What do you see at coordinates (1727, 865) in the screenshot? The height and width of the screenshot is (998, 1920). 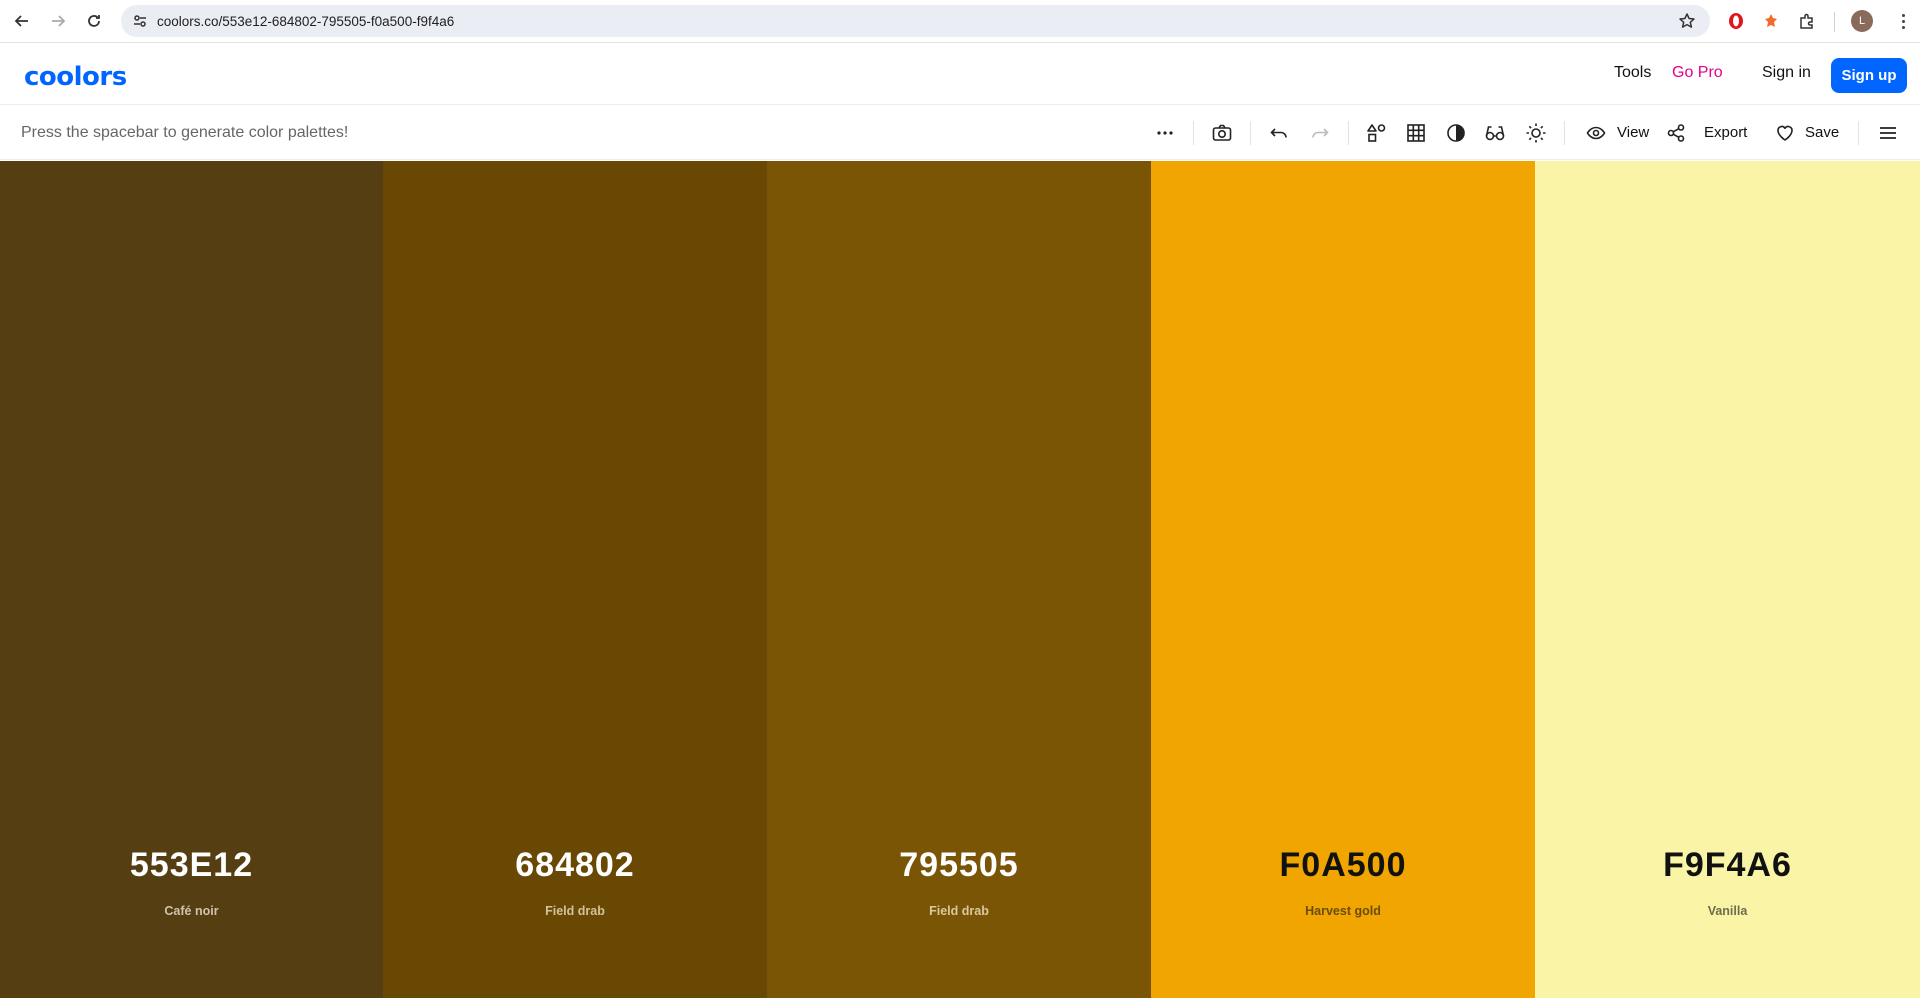 I see `swatch-hex-code: F9F4A6` at bounding box center [1727, 865].